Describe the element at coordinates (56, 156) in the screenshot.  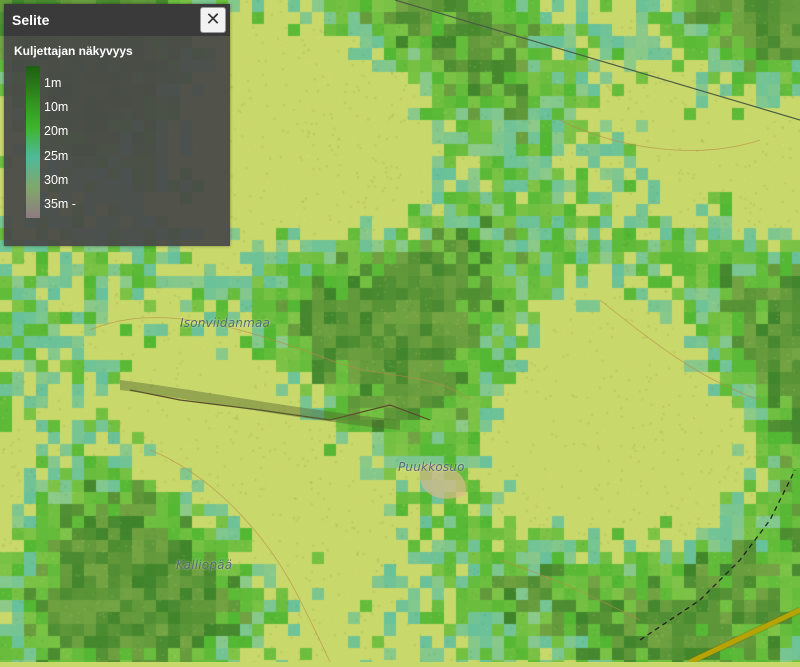
I see `legend-tick-25m: 25m` at that location.